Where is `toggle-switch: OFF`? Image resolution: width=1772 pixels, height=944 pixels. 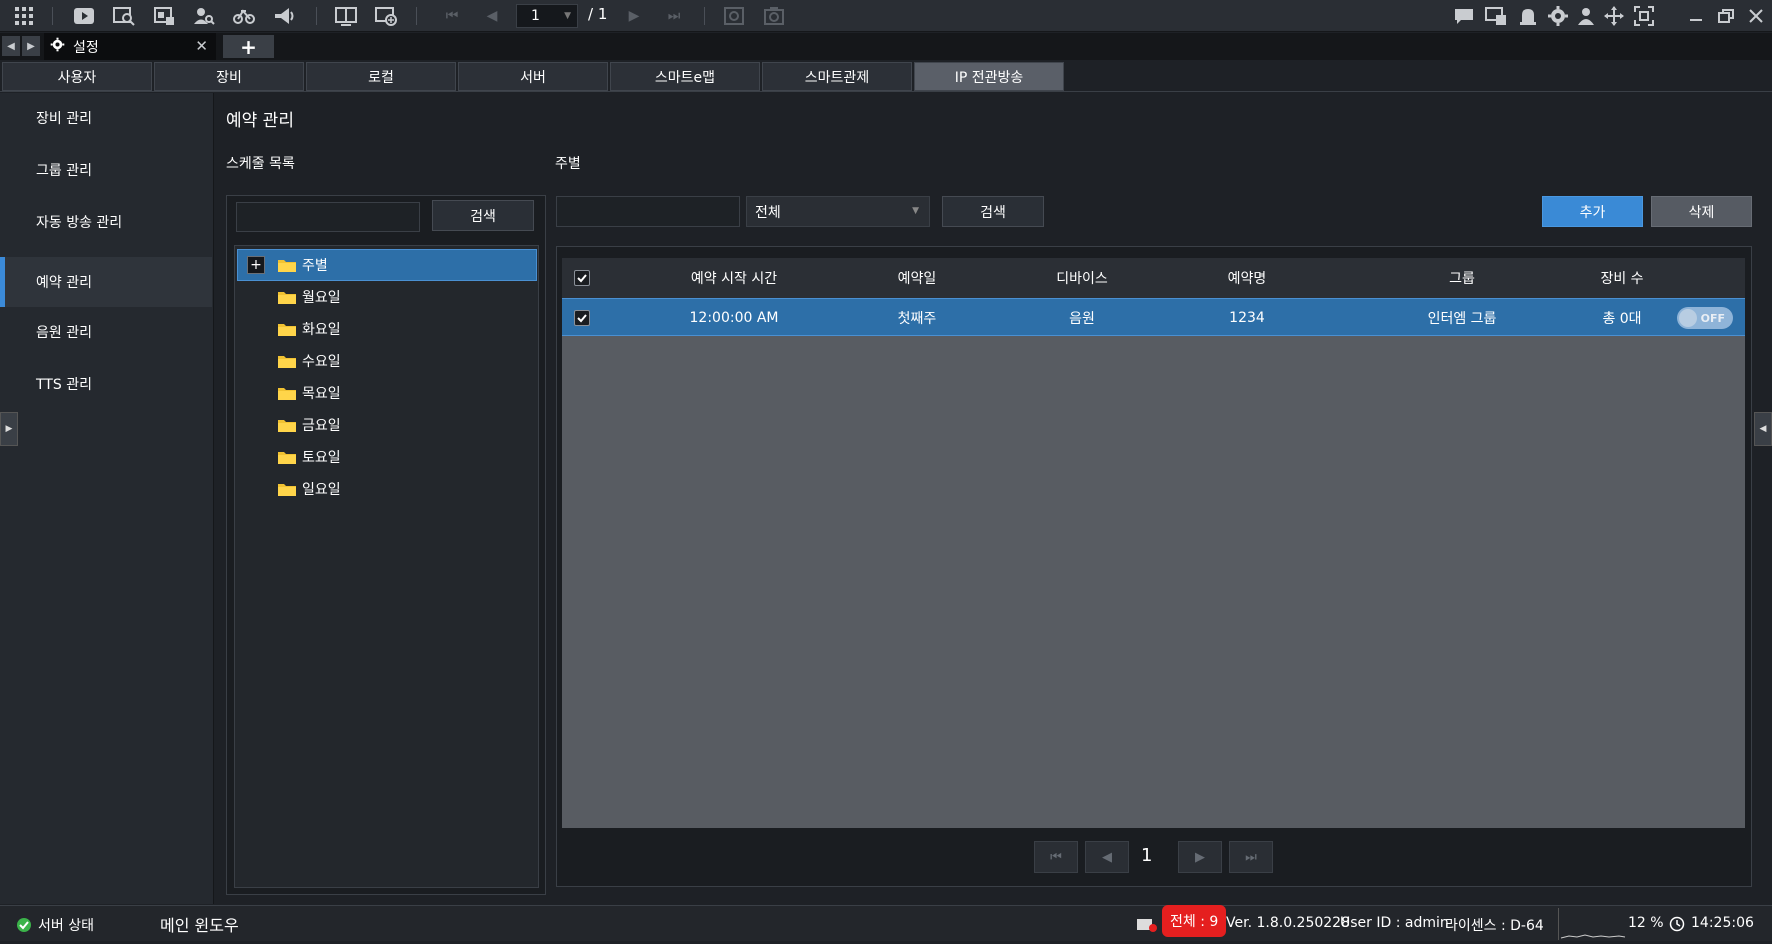 toggle-switch: OFF is located at coordinates (1705, 318).